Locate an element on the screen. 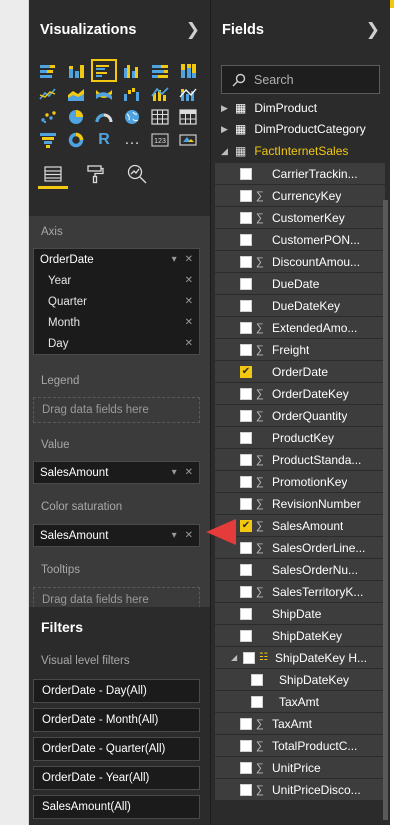 The image size is (395, 825). filter-orderdate-year: OrderDate - Year(All) is located at coordinates (116, 778).